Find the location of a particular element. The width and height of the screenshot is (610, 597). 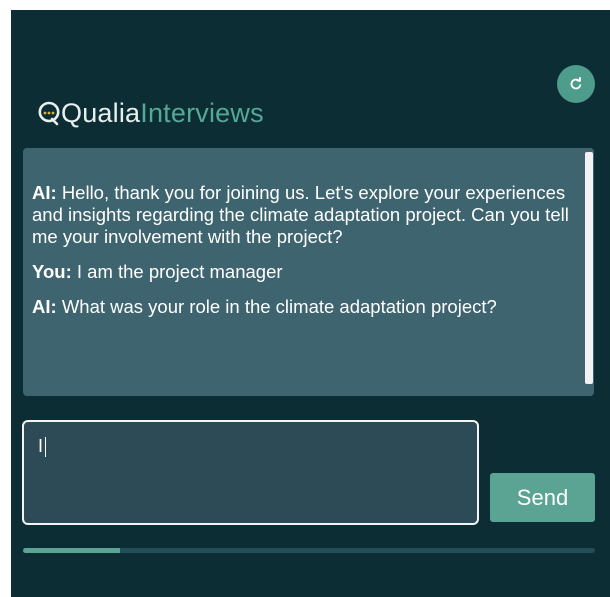

progress-fill is located at coordinates (72, 550).